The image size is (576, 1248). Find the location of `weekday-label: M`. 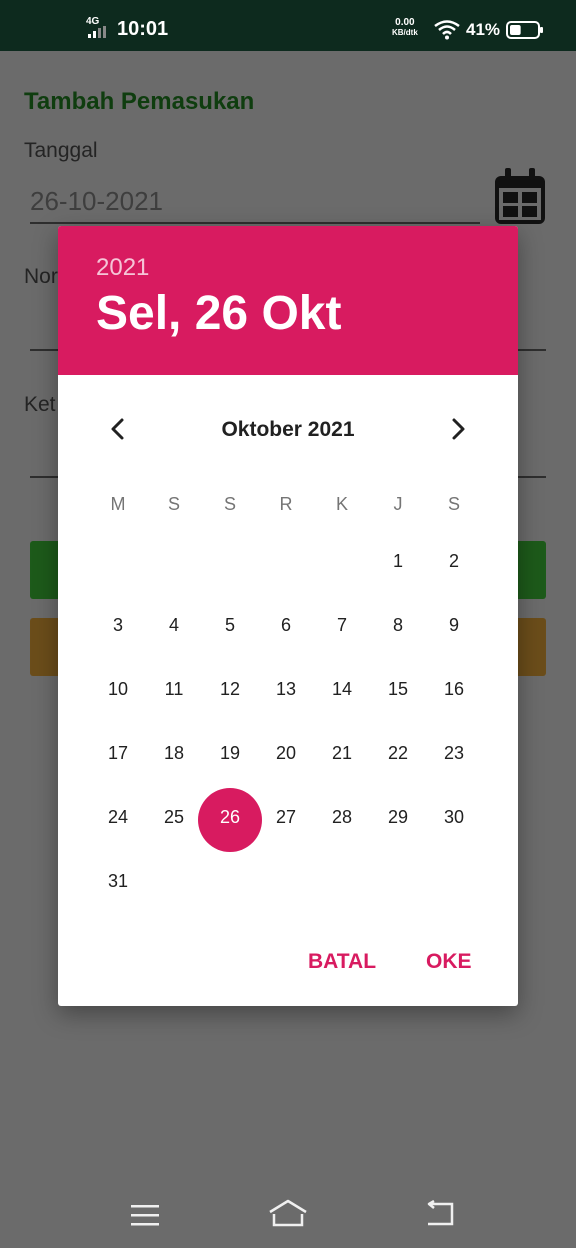

weekday-label: M is located at coordinates (118, 504).